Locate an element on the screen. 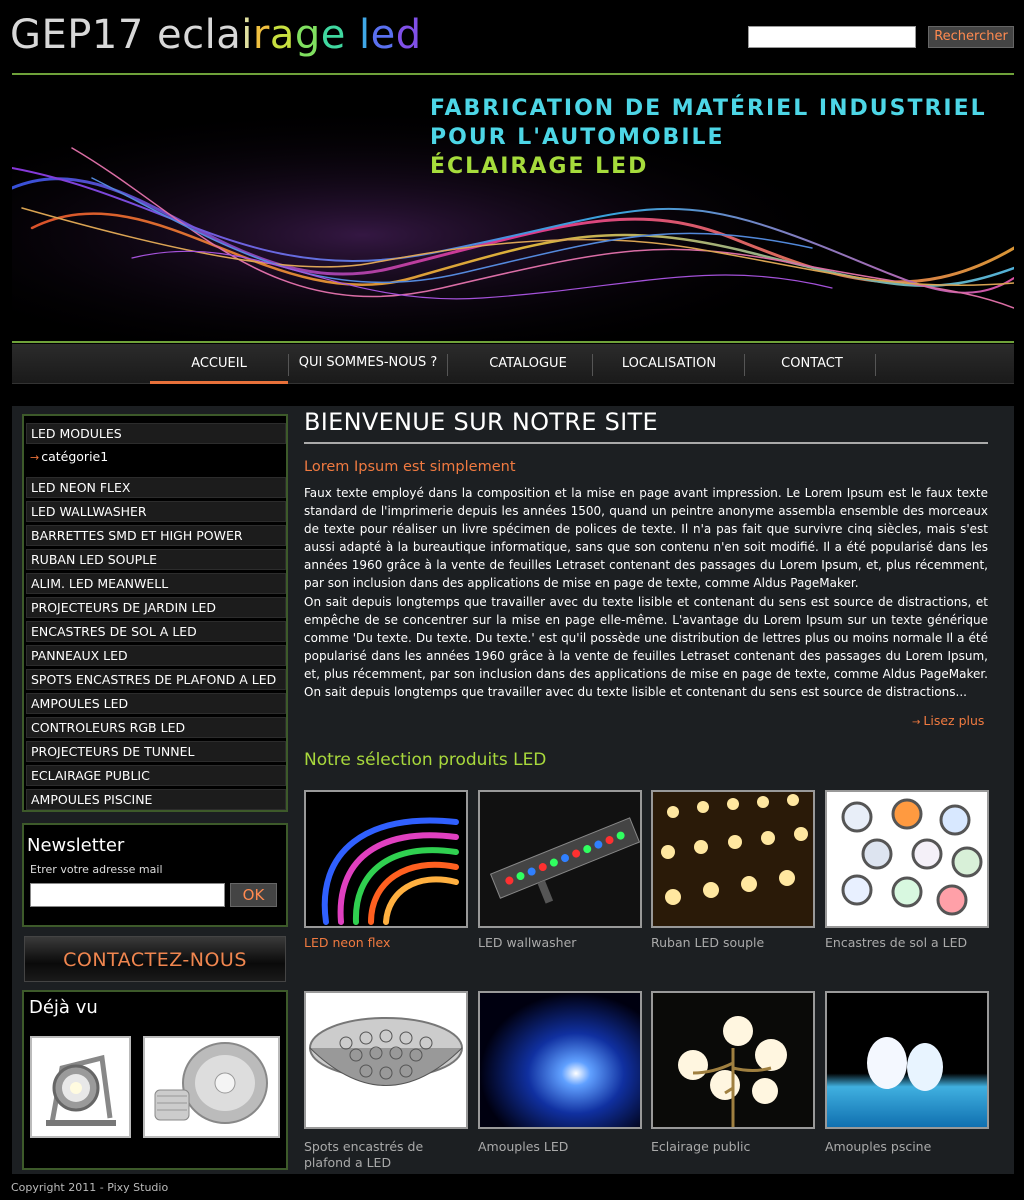  contact-us-button: CONTACTEZ-NOUS is located at coordinates (155, 959).